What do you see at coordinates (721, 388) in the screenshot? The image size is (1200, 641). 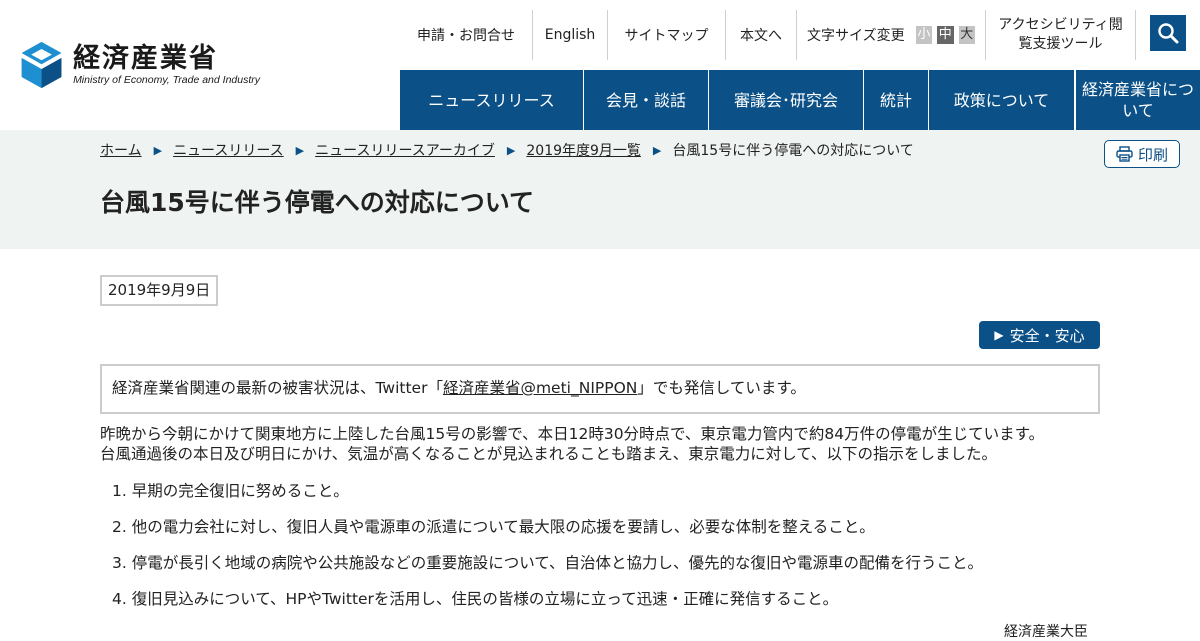 I see `notice-text-after: 」でも発信しています。` at bounding box center [721, 388].